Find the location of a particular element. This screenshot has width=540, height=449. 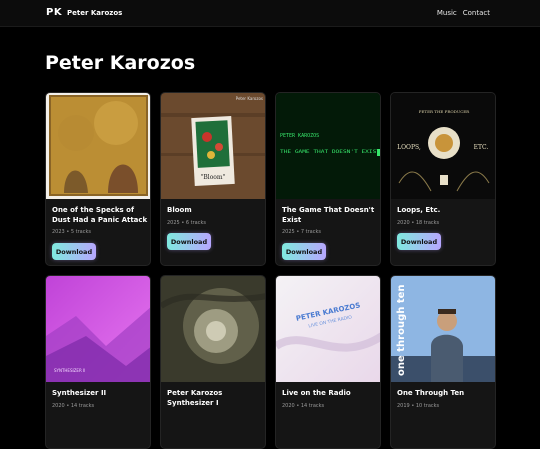

album-meta: 2020 • 18 tracks is located at coordinates (418, 223).